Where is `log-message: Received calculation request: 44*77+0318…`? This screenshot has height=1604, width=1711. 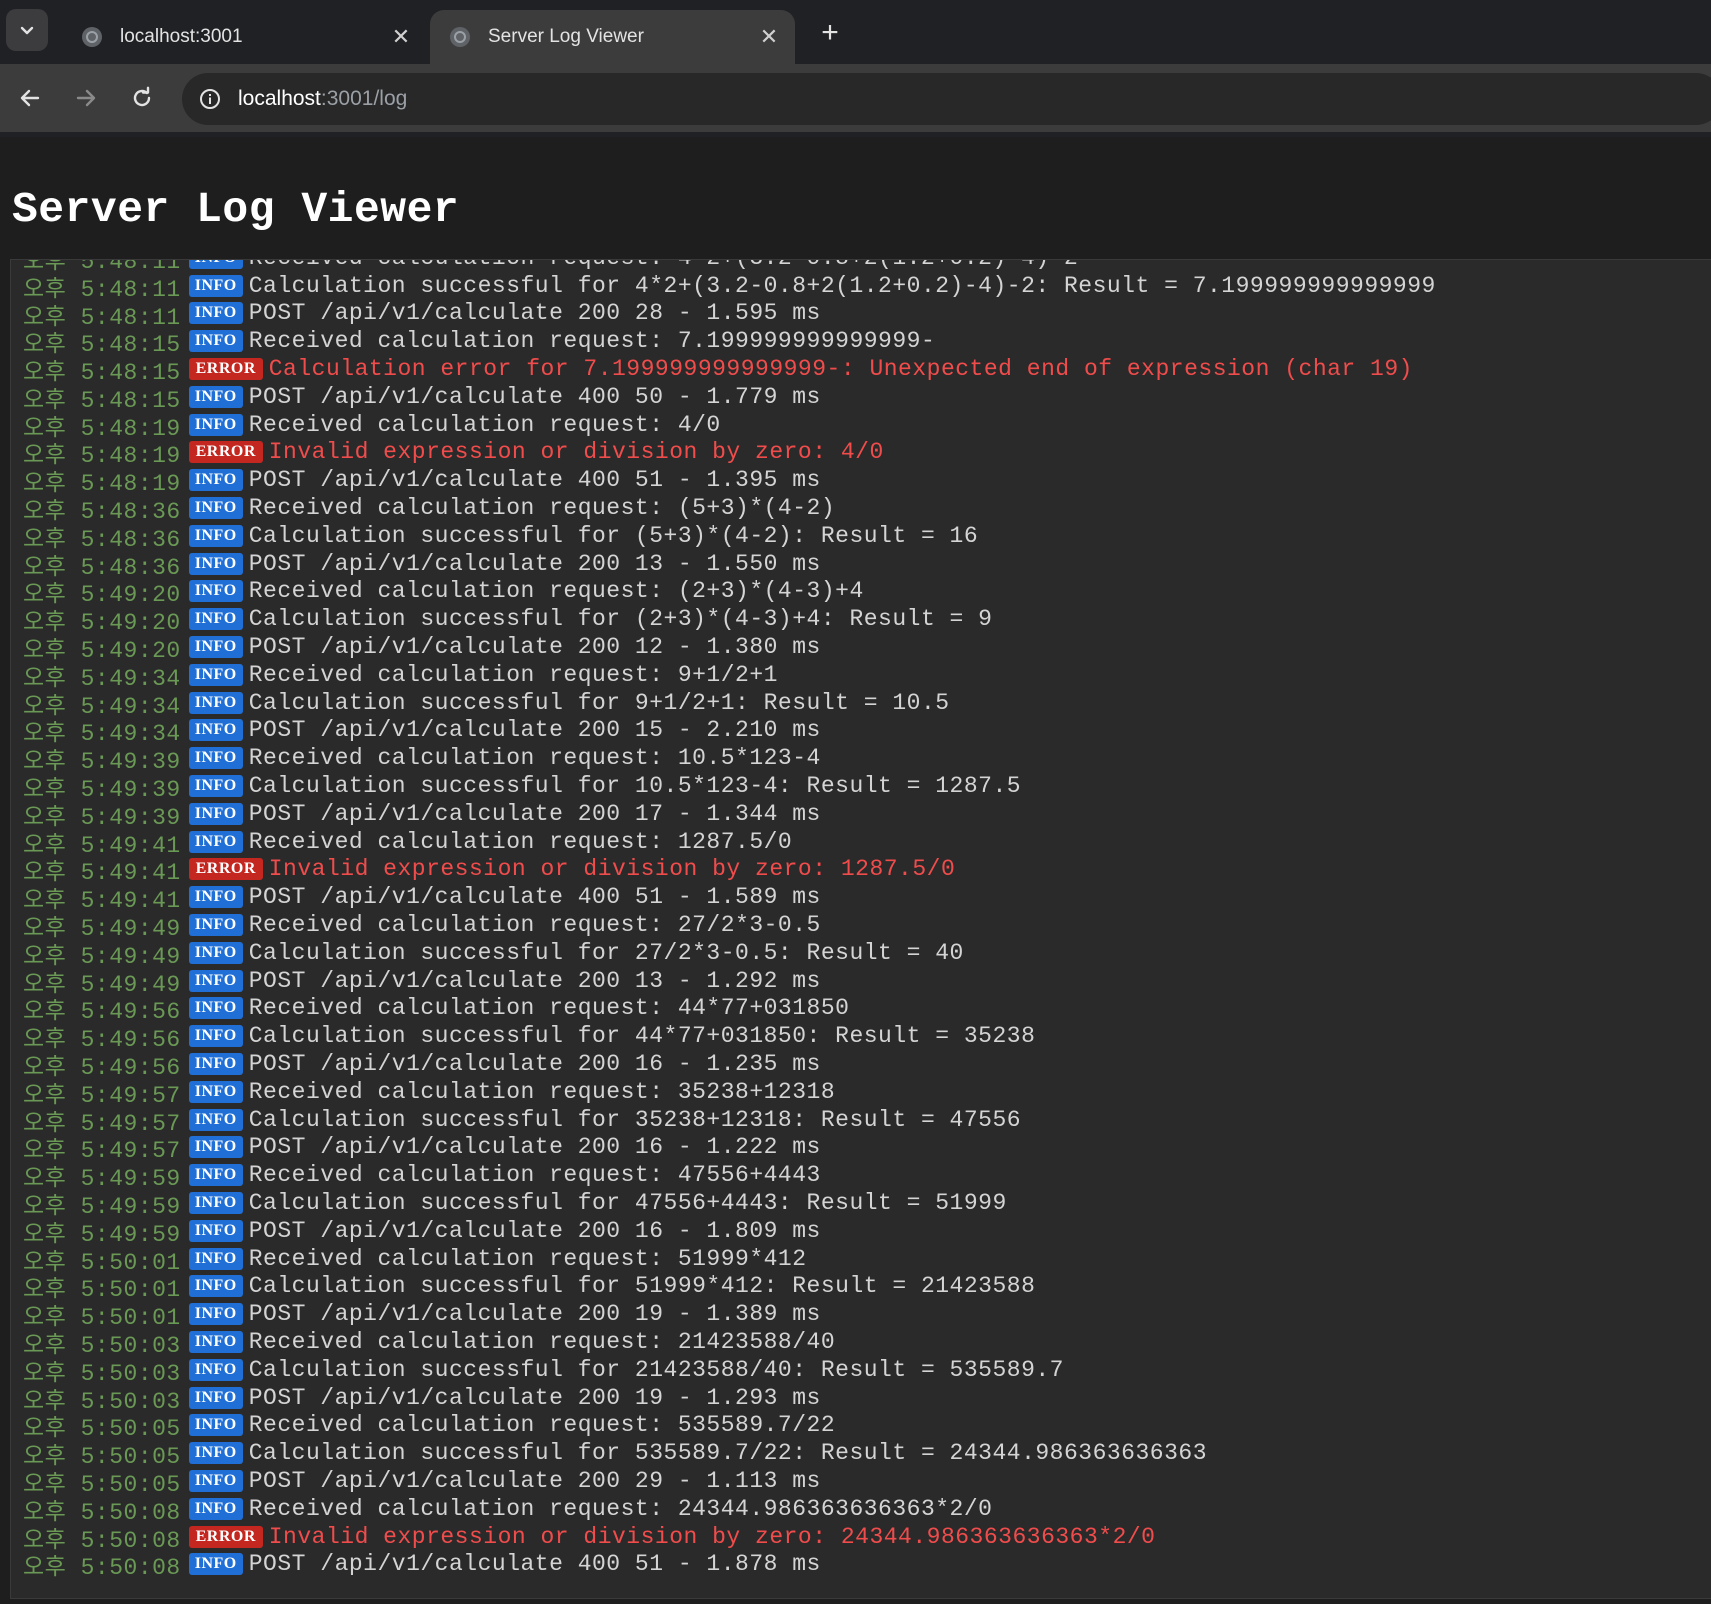
log-message: Received calculation request: 44*77+0318… is located at coordinates (549, 1008).